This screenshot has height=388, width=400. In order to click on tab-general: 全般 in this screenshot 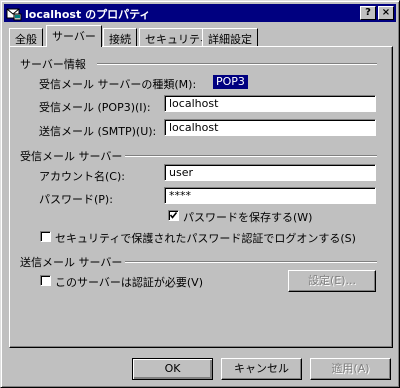, I will do `click(26, 37)`.